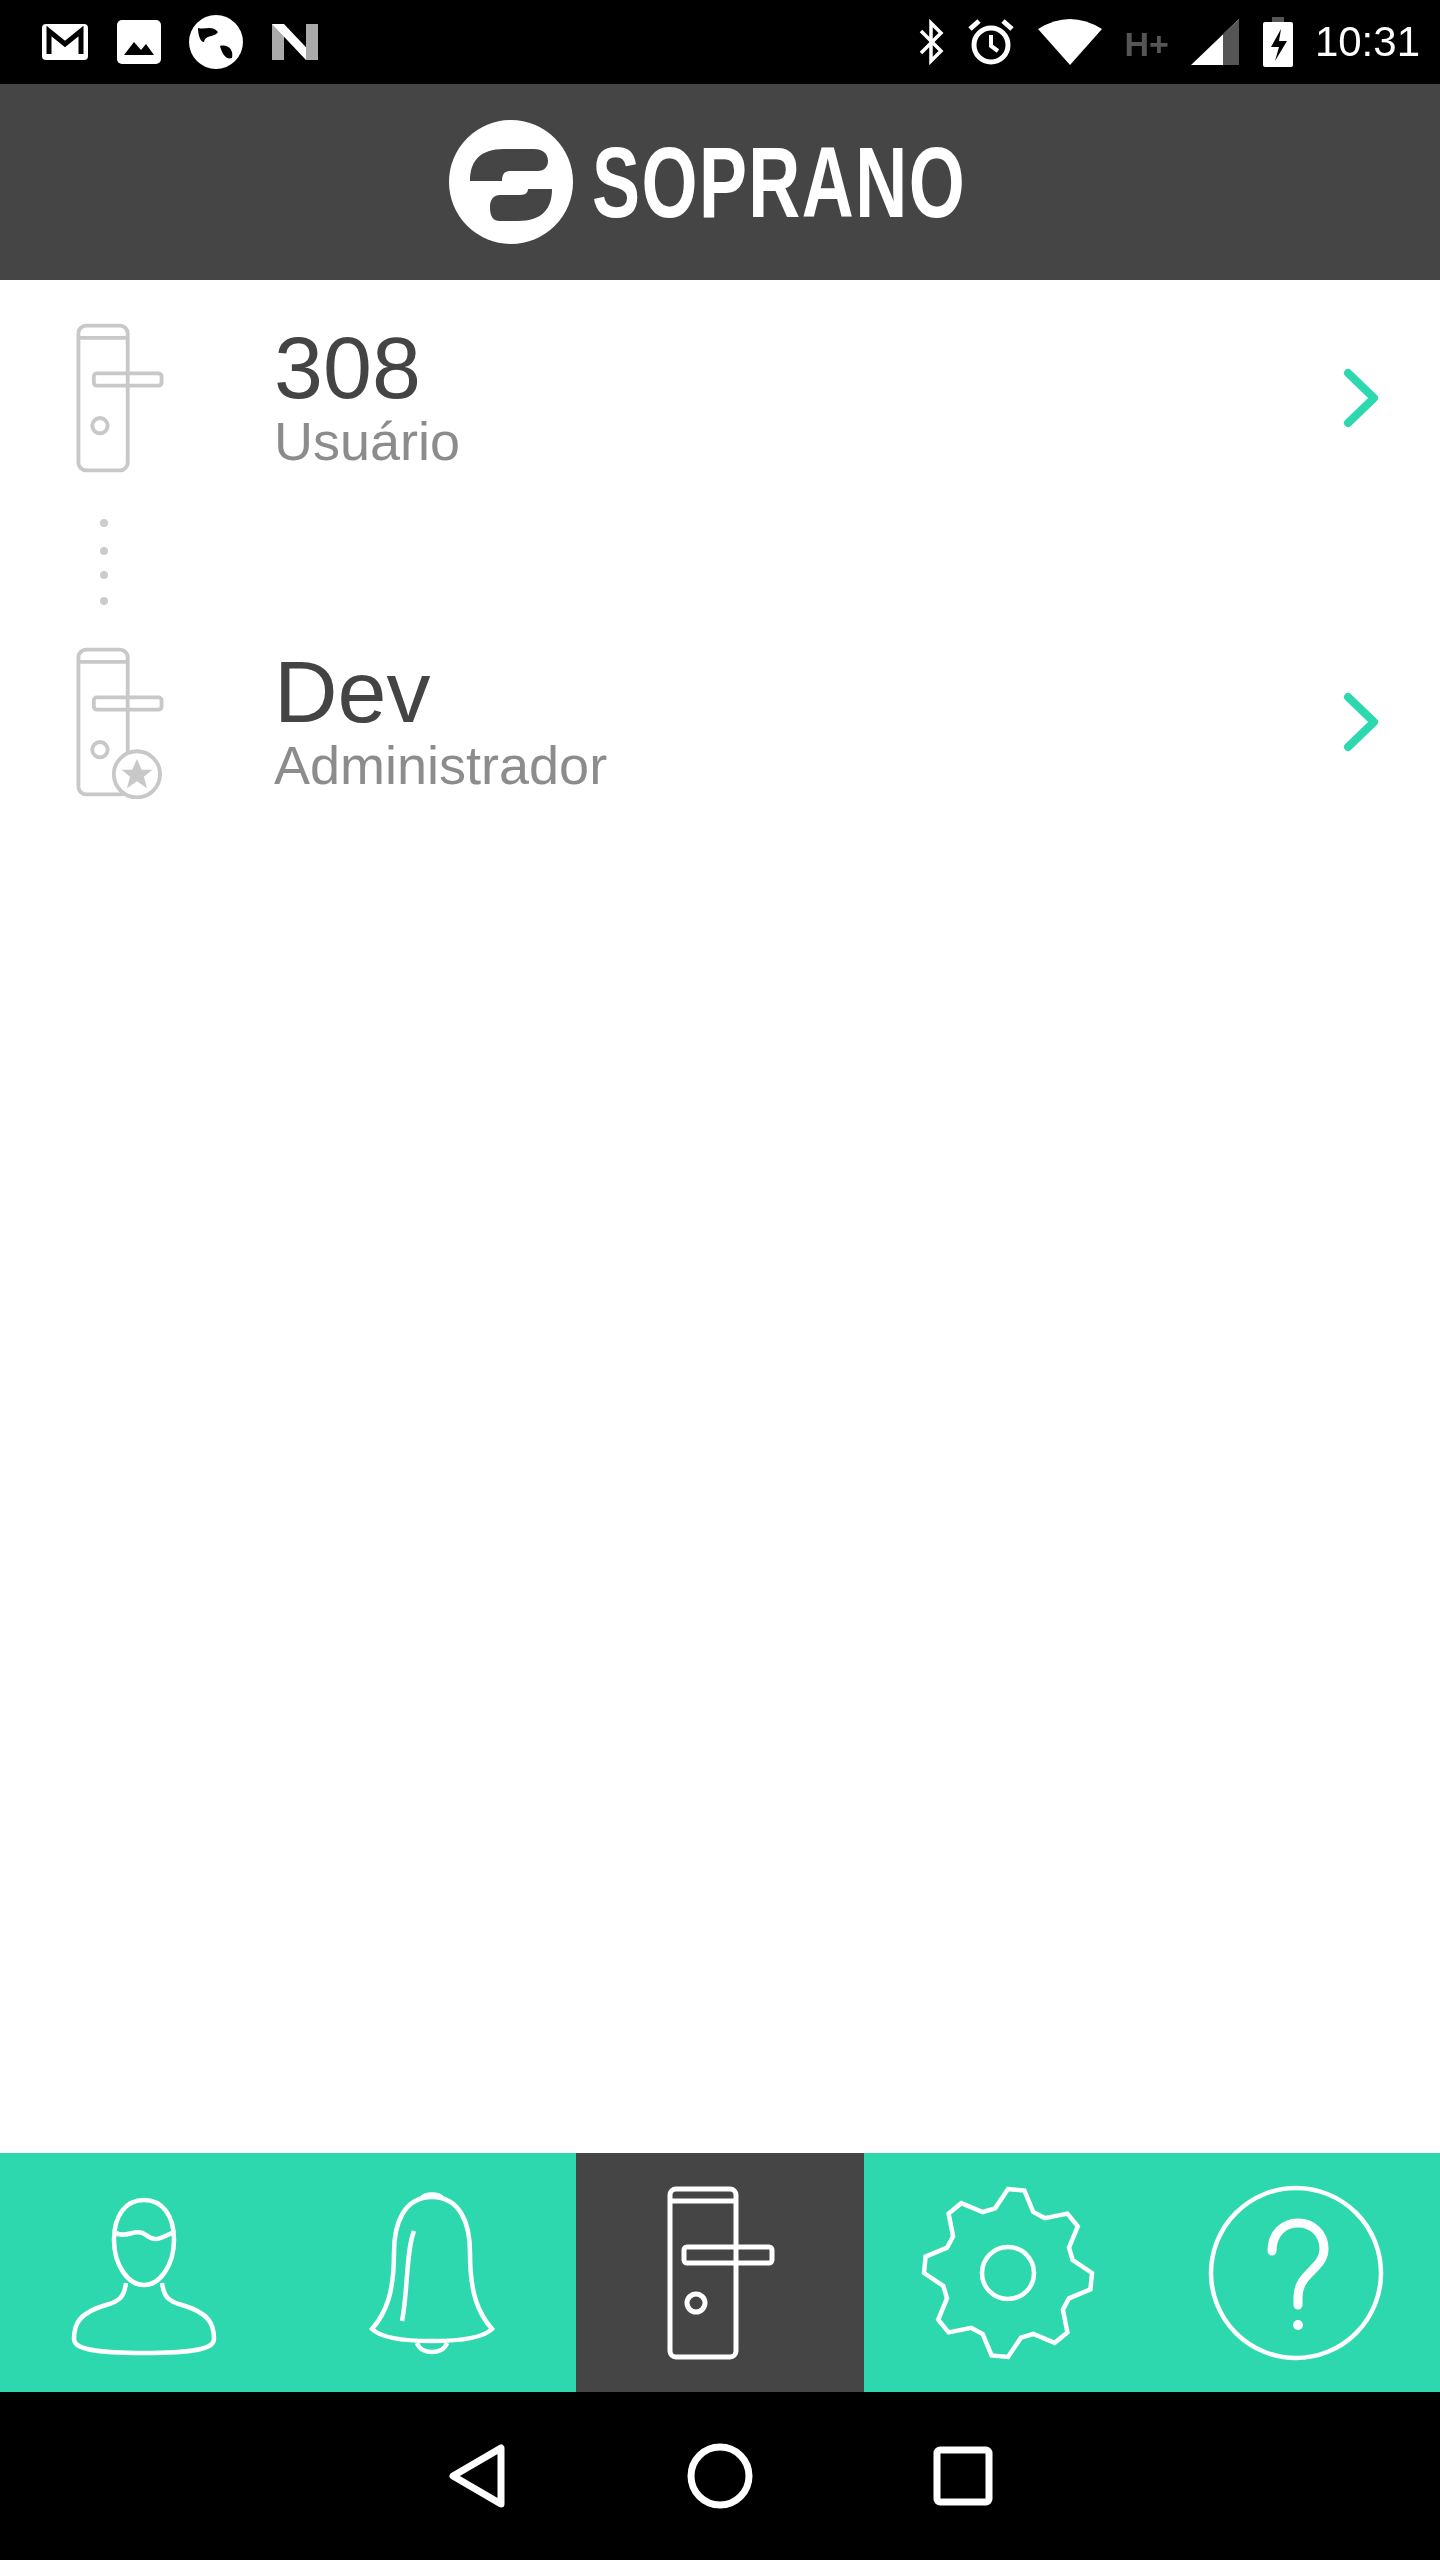 The width and height of the screenshot is (1440, 2560). What do you see at coordinates (511, 182) in the screenshot?
I see `logo-icon` at bounding box center [511, 182].